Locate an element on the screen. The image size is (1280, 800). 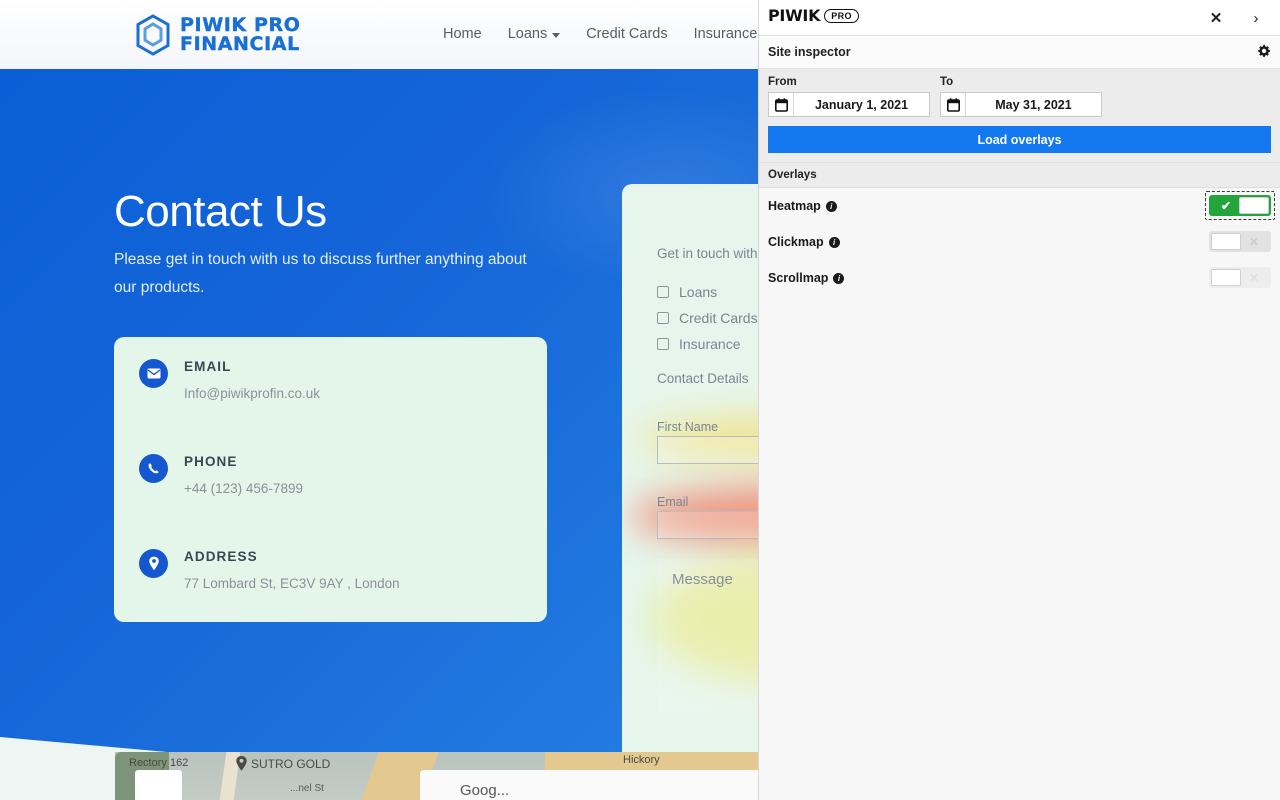
overlay-row-scrollmap: Scrollmap i ✕ is located at coordinates (1019, 278).